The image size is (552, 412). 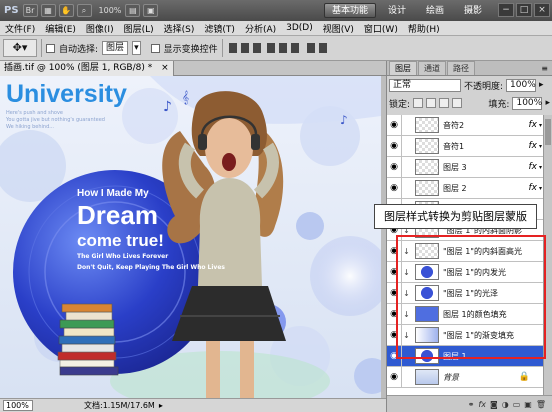 I want to click on workspace-design: 设计, so click(x=397, y=10).